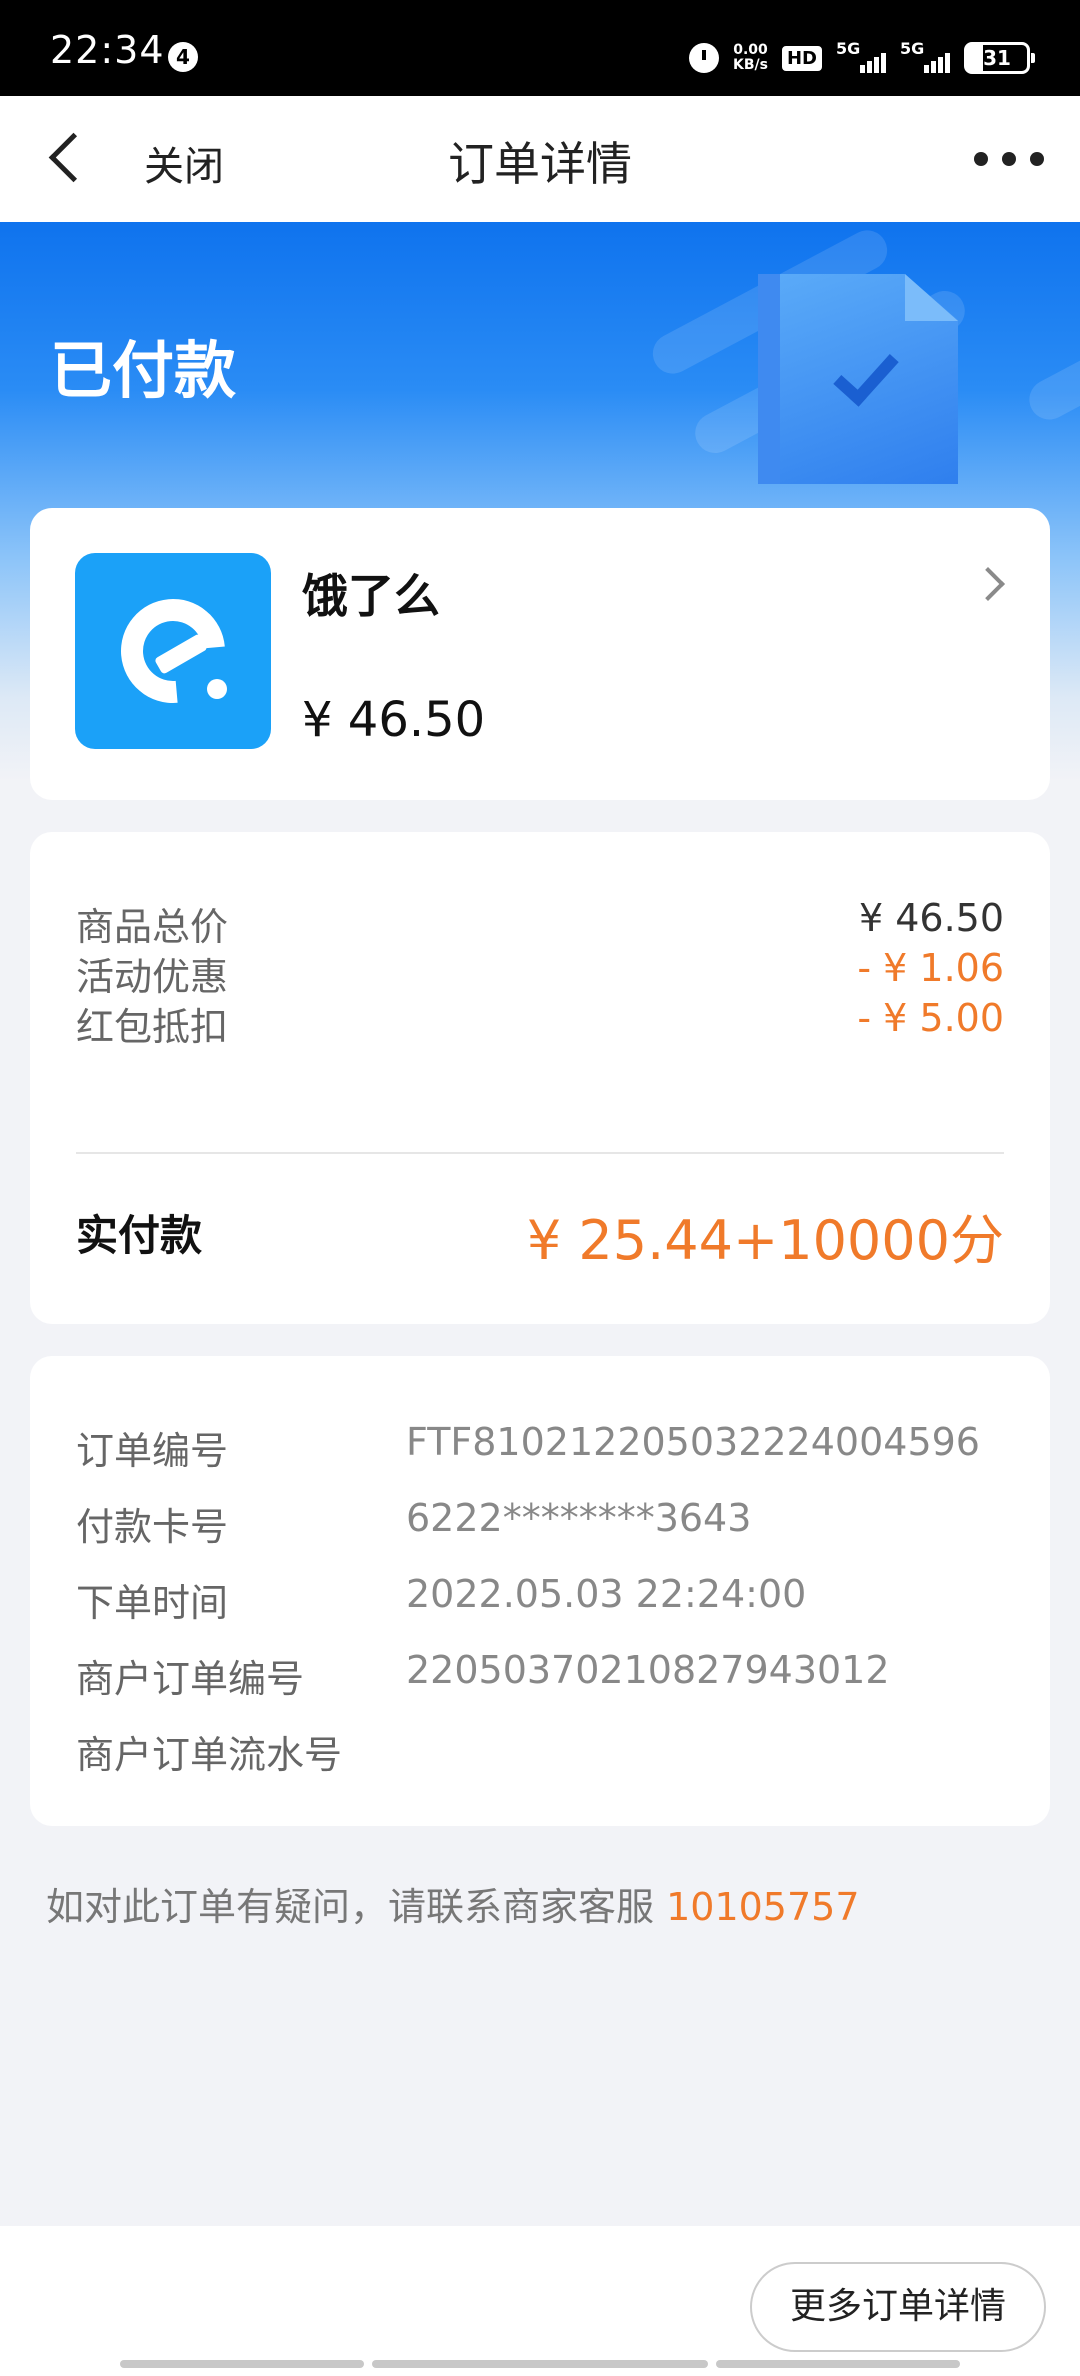  I want to click on price-row-discount: 活动优惠 - ¥ 1.06, so click(540, 974).